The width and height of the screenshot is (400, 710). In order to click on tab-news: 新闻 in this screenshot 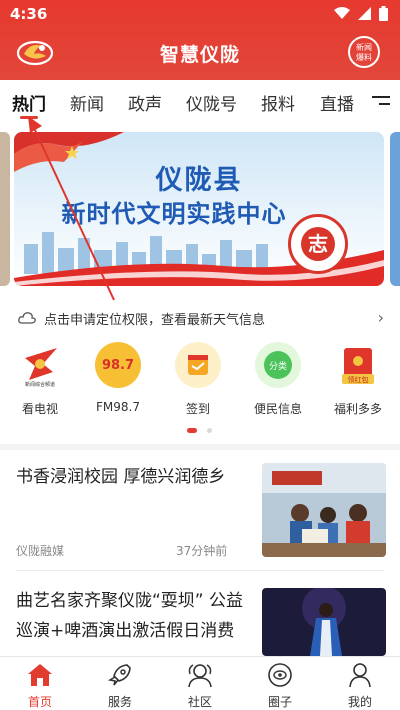, I will do `click(87, 102)`.